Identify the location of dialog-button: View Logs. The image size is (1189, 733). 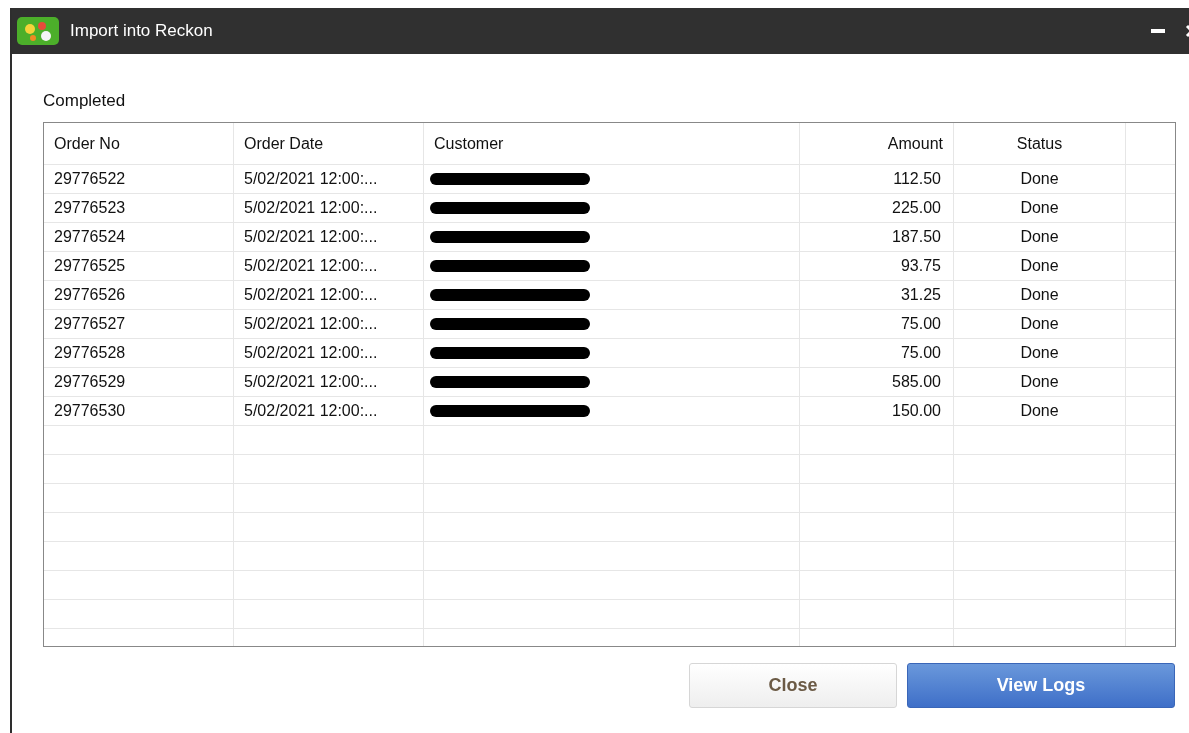
(1041, 685).